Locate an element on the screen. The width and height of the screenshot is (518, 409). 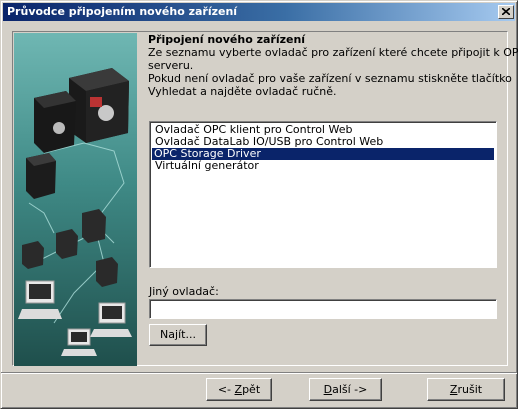
description-line: serveru. is located at coordinates (171, 65).